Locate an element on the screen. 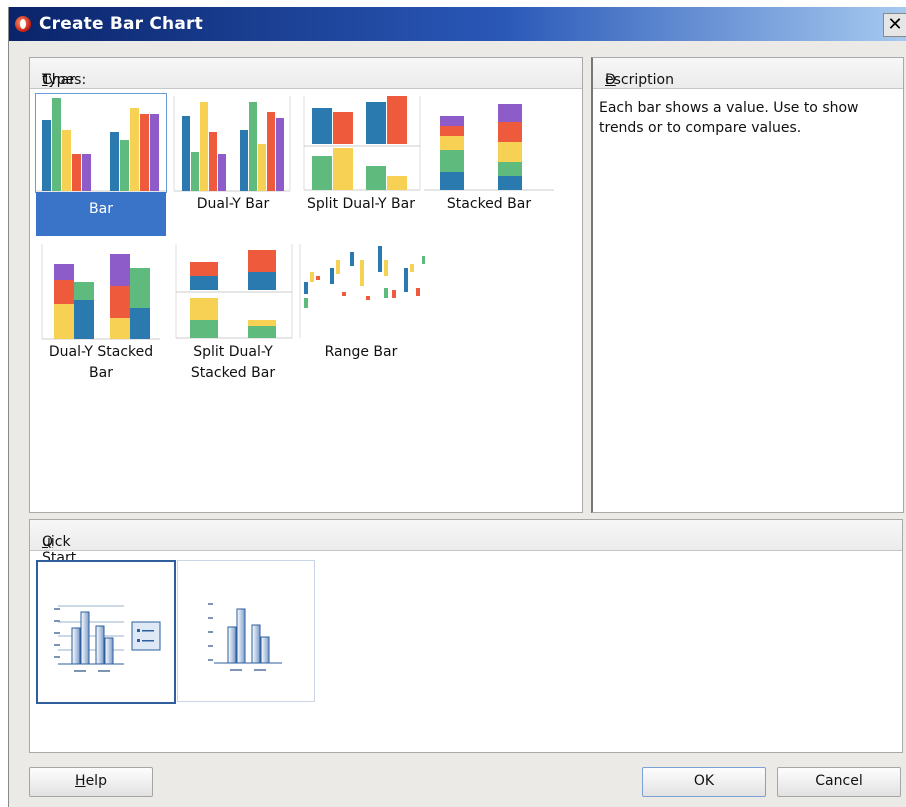  cancel-button: Cancel is located at coordinates (839, 782).